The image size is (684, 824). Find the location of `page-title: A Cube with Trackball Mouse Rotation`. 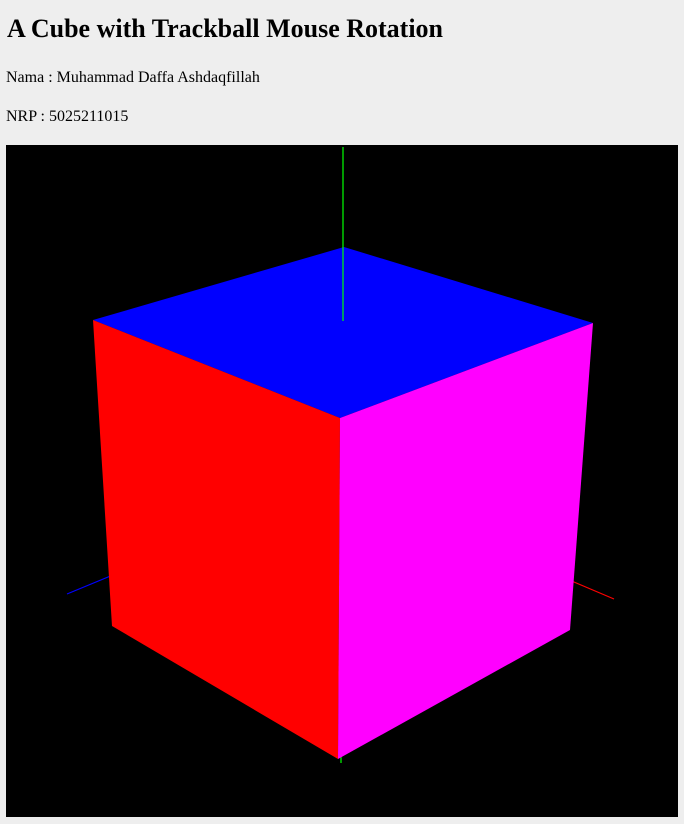

page-title: A Cube with Trackball Mouse Rotation is located at coordinates (225, 28).